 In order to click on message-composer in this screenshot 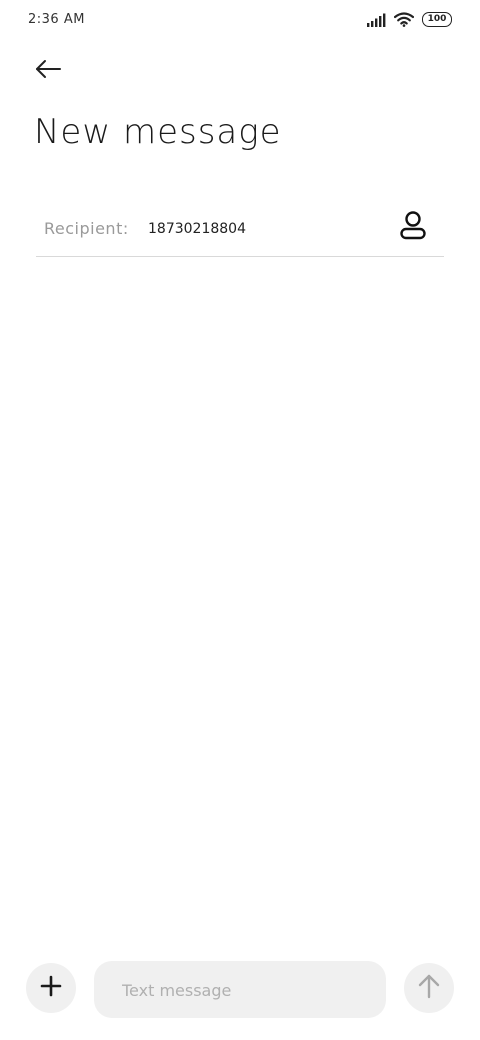, I will do `click(240, 990)`.